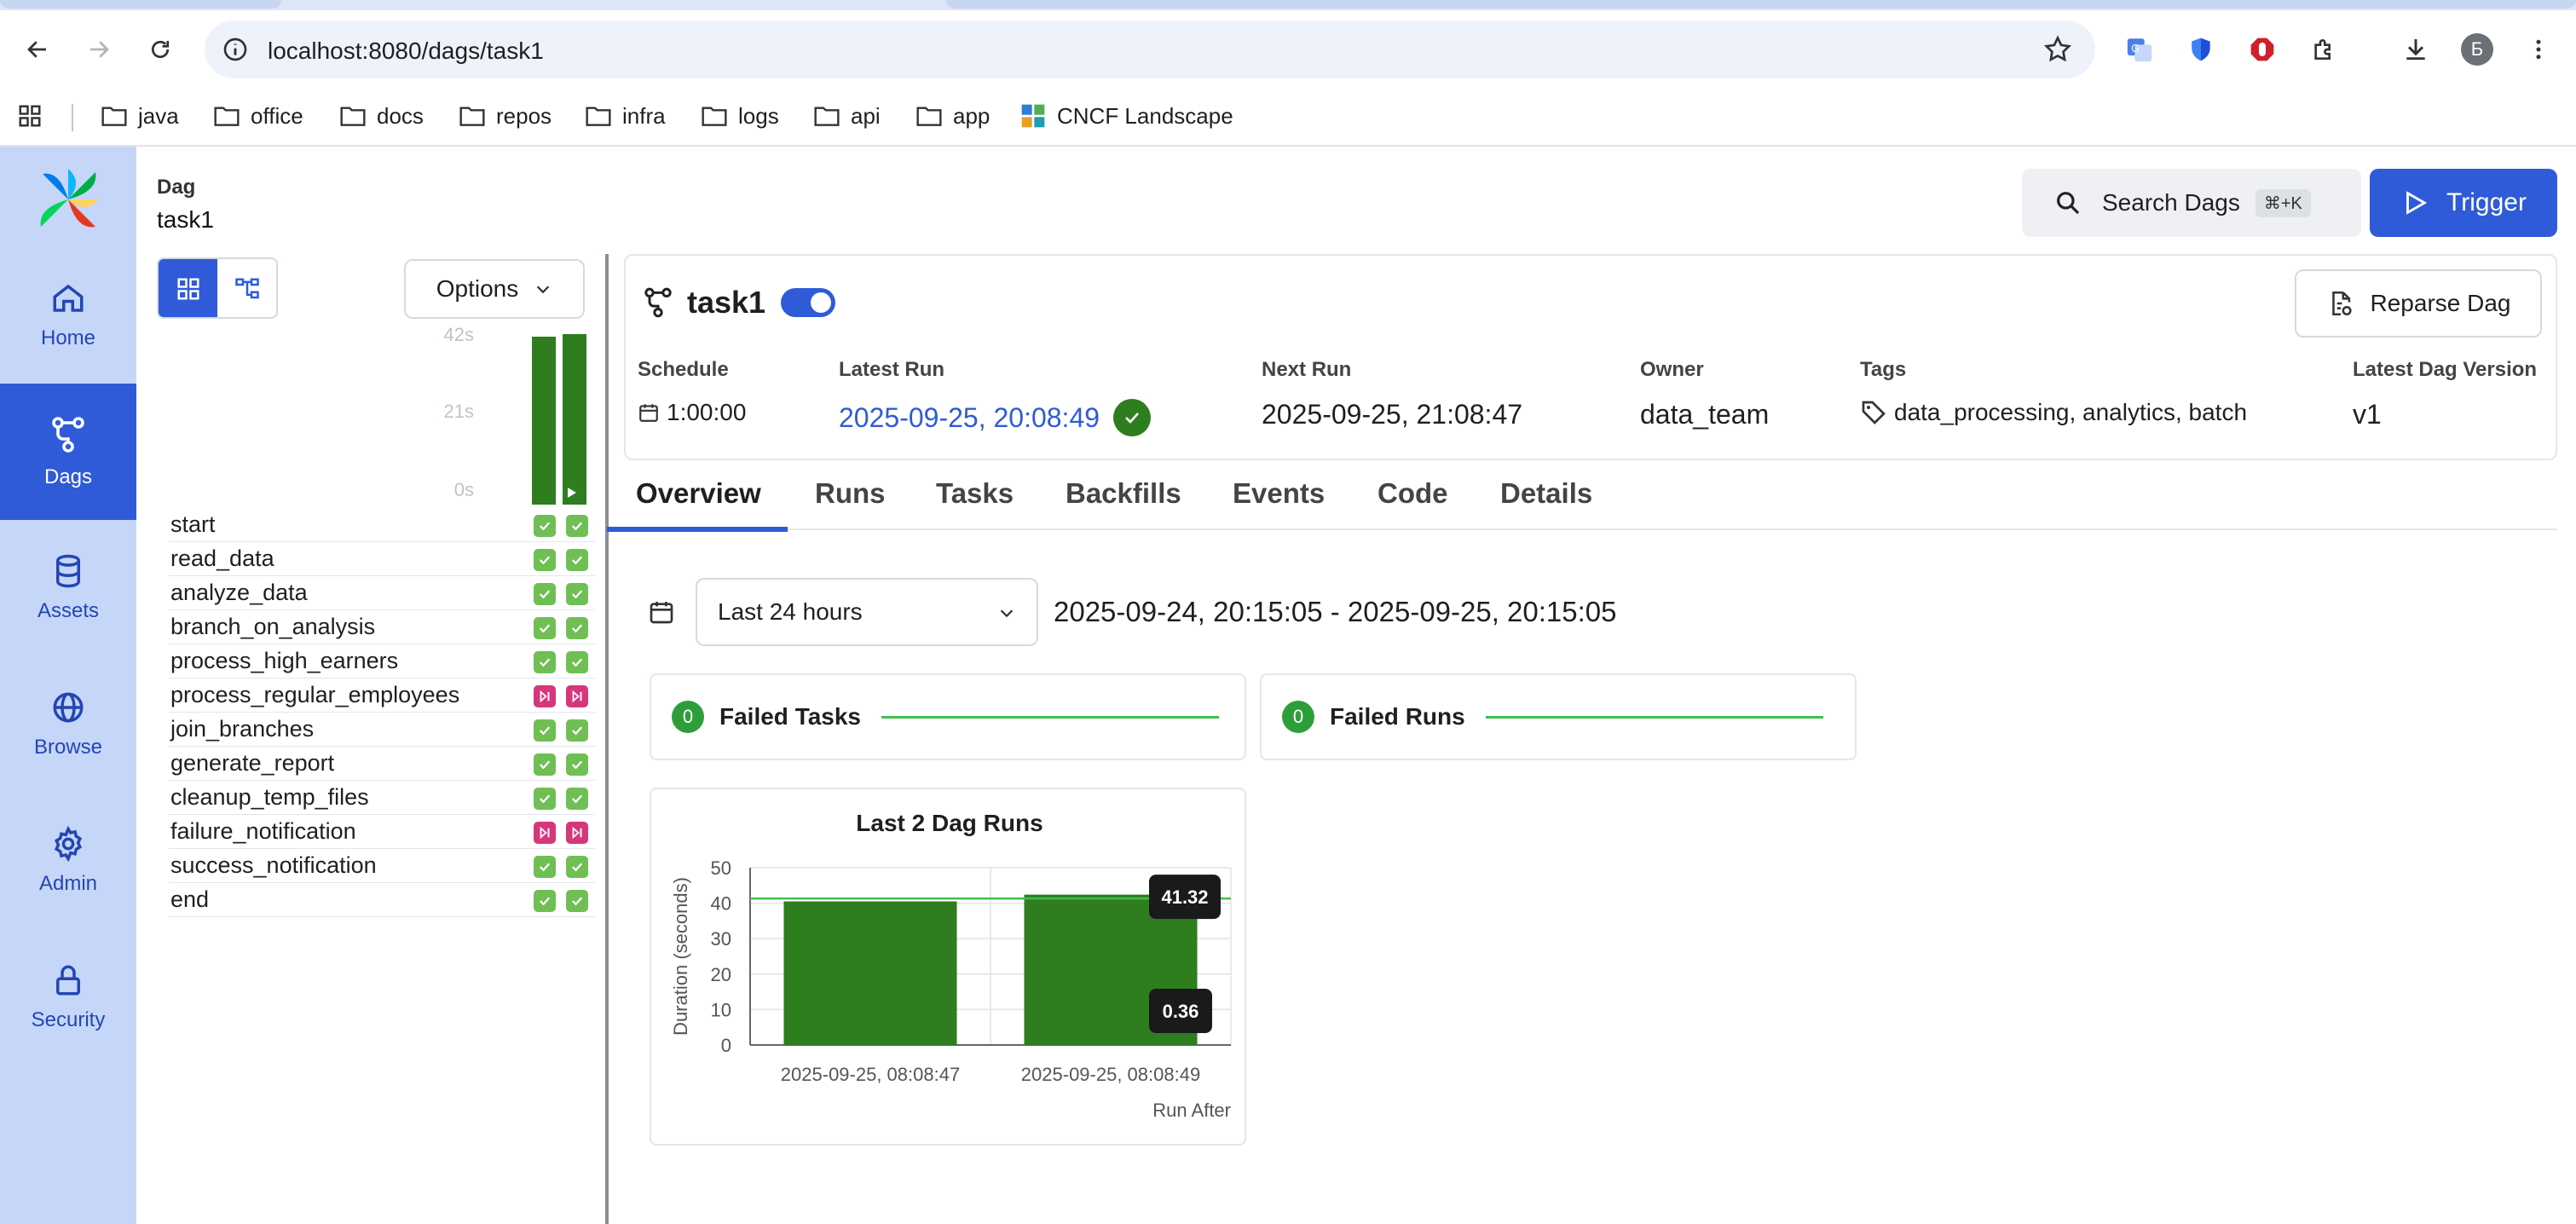 This screenshot has height=1224, width=2576. Describe the element at coordinates (37, 49) in the screenshot. I see `back-icon` at that location.